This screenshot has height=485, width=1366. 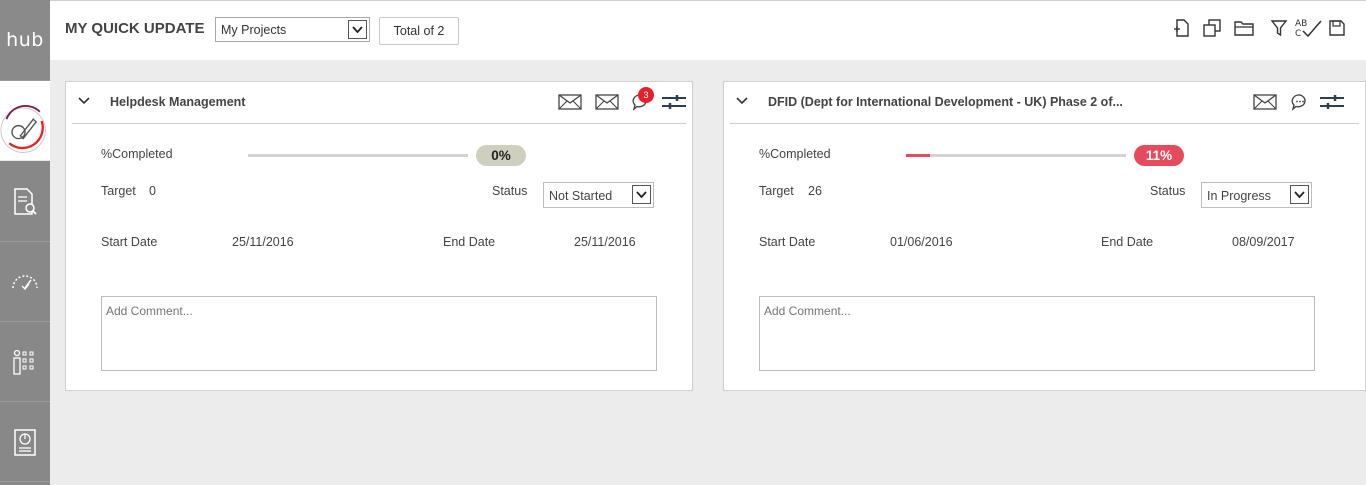 What do you see at coordinates (135, 28) in the screenshot?
I see `page-title: MY QUICK UPDATE` at bounding box center [135, 28].